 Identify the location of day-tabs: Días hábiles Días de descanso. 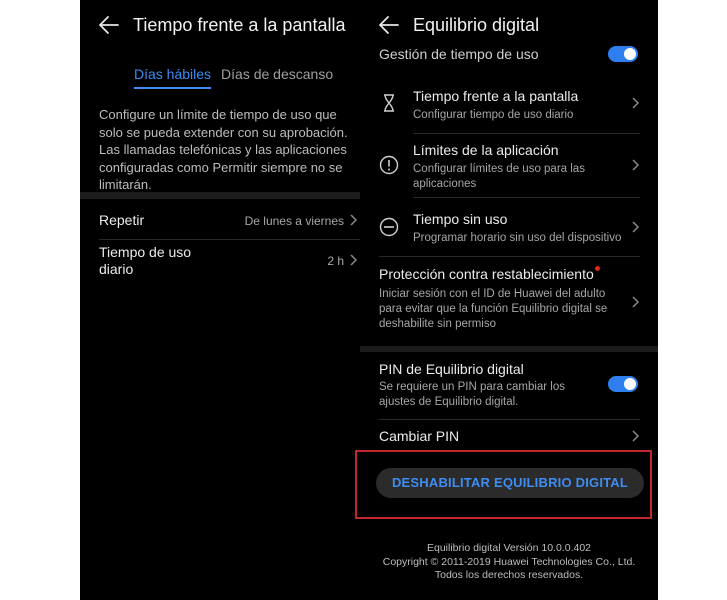
(233, 77).